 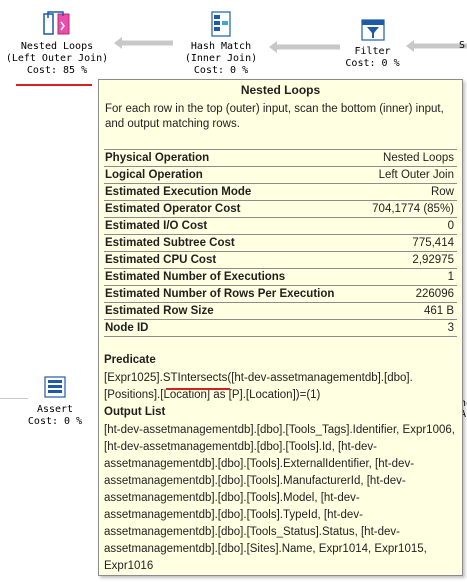 I want to click on property-value: 3, so click(x=450, y=328).